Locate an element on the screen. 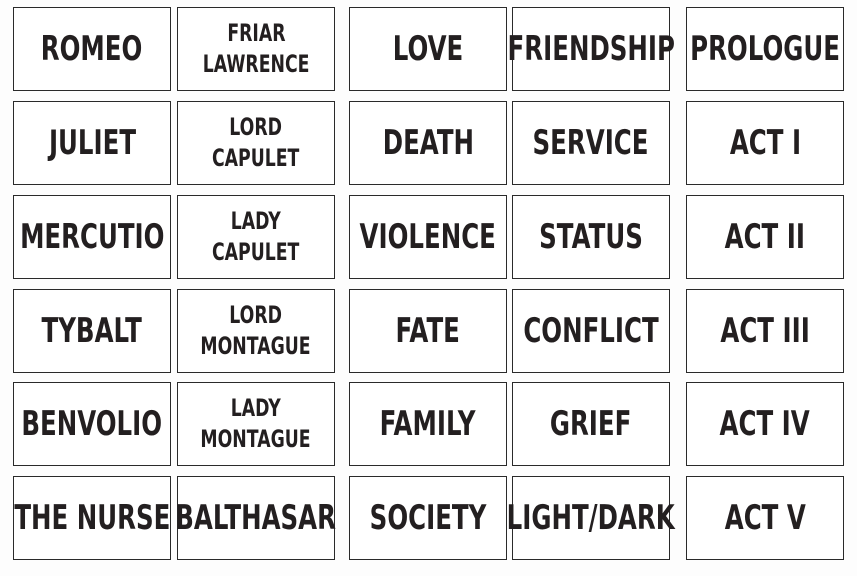 This screenshot has width=857, height=576. card-label: TYBALT is located at coordinates (92, 331).